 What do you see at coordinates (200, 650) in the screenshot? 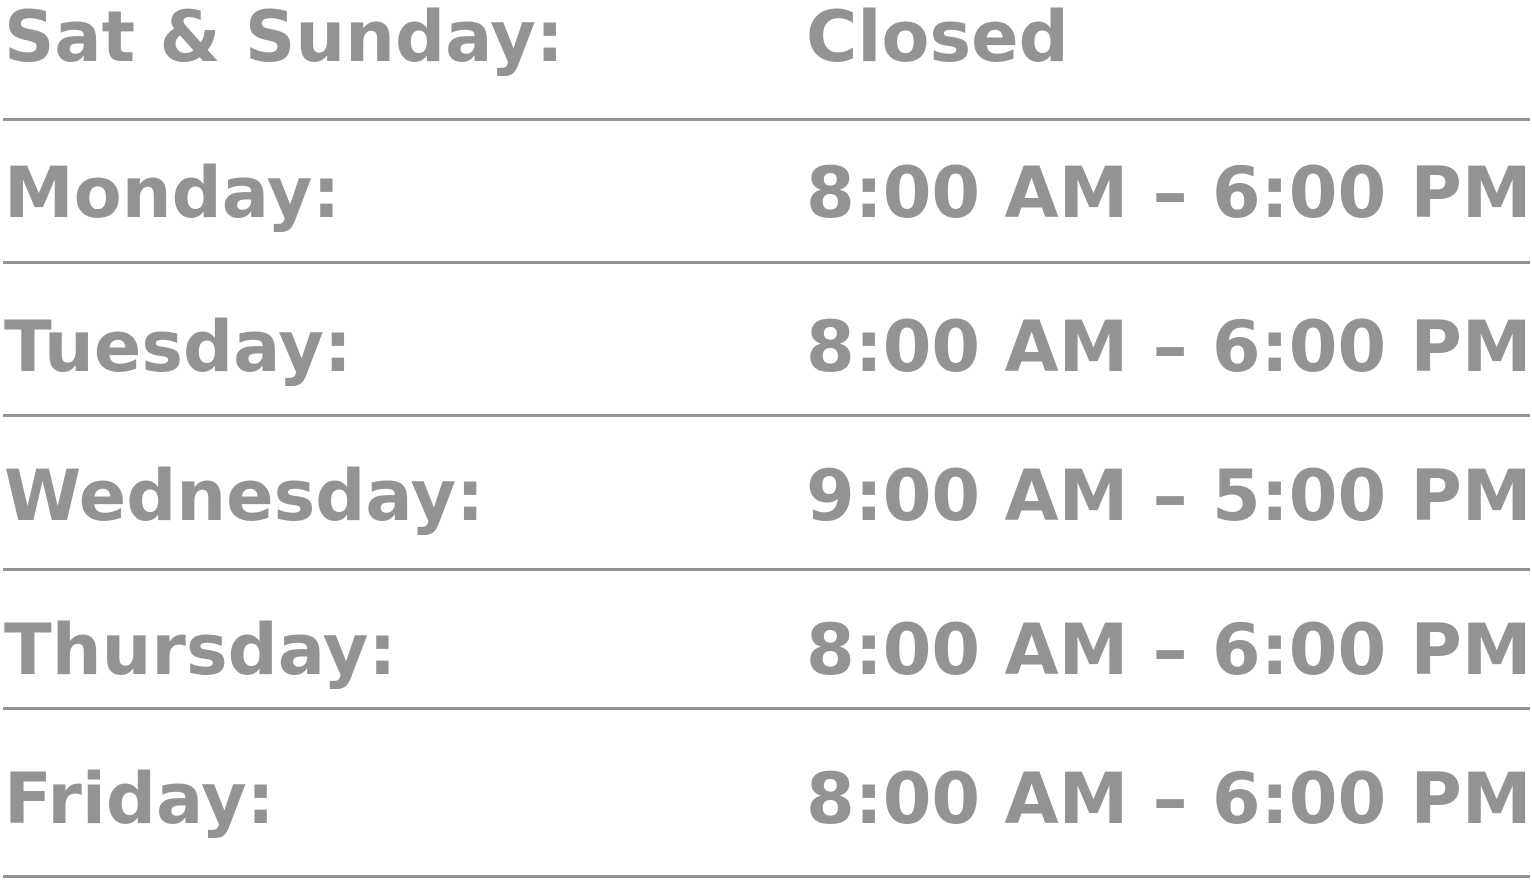
I see `day-label: Thursday:` at bounding box center [200, 650].